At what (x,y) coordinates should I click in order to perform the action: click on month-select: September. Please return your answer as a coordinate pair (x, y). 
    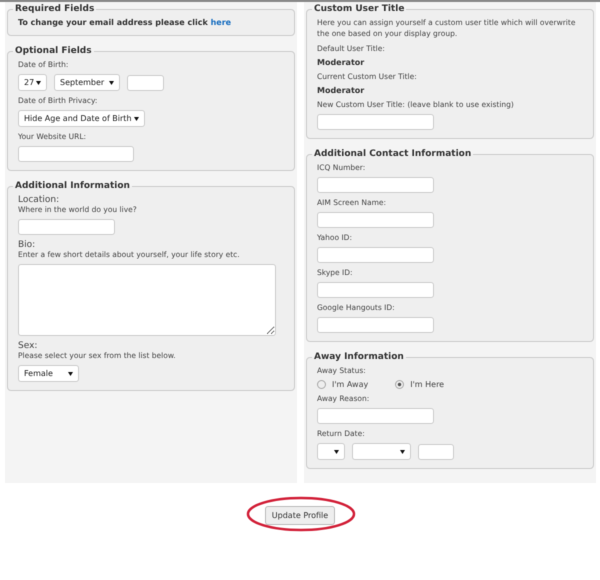
    Looking at the image, I should click on (87, 82).